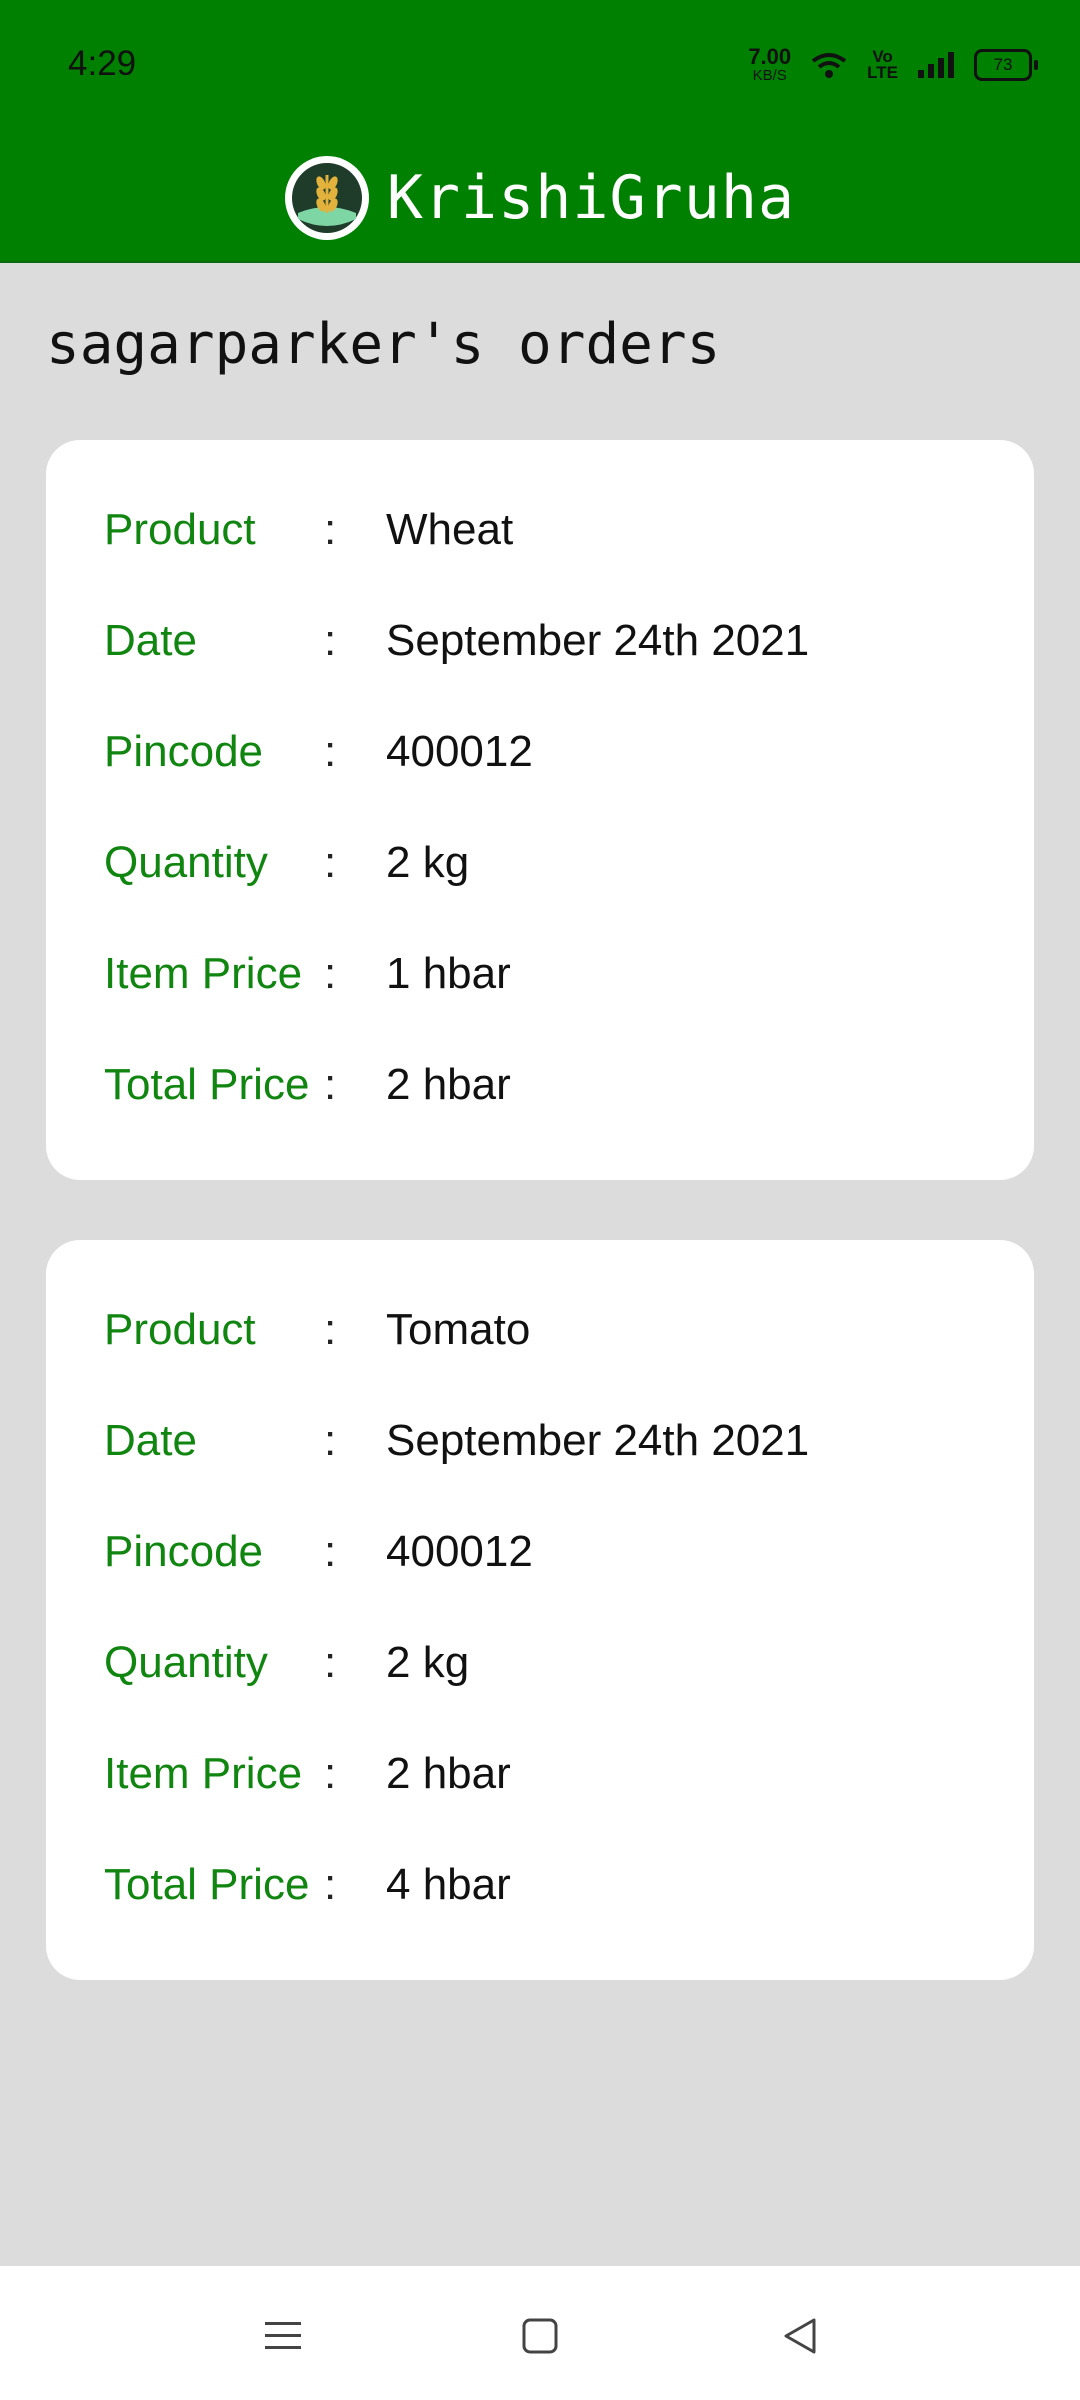 Image resolution: width=1080 pixels, height=2400 pixels. I want to click on wifi-icon, so click(829, 65).